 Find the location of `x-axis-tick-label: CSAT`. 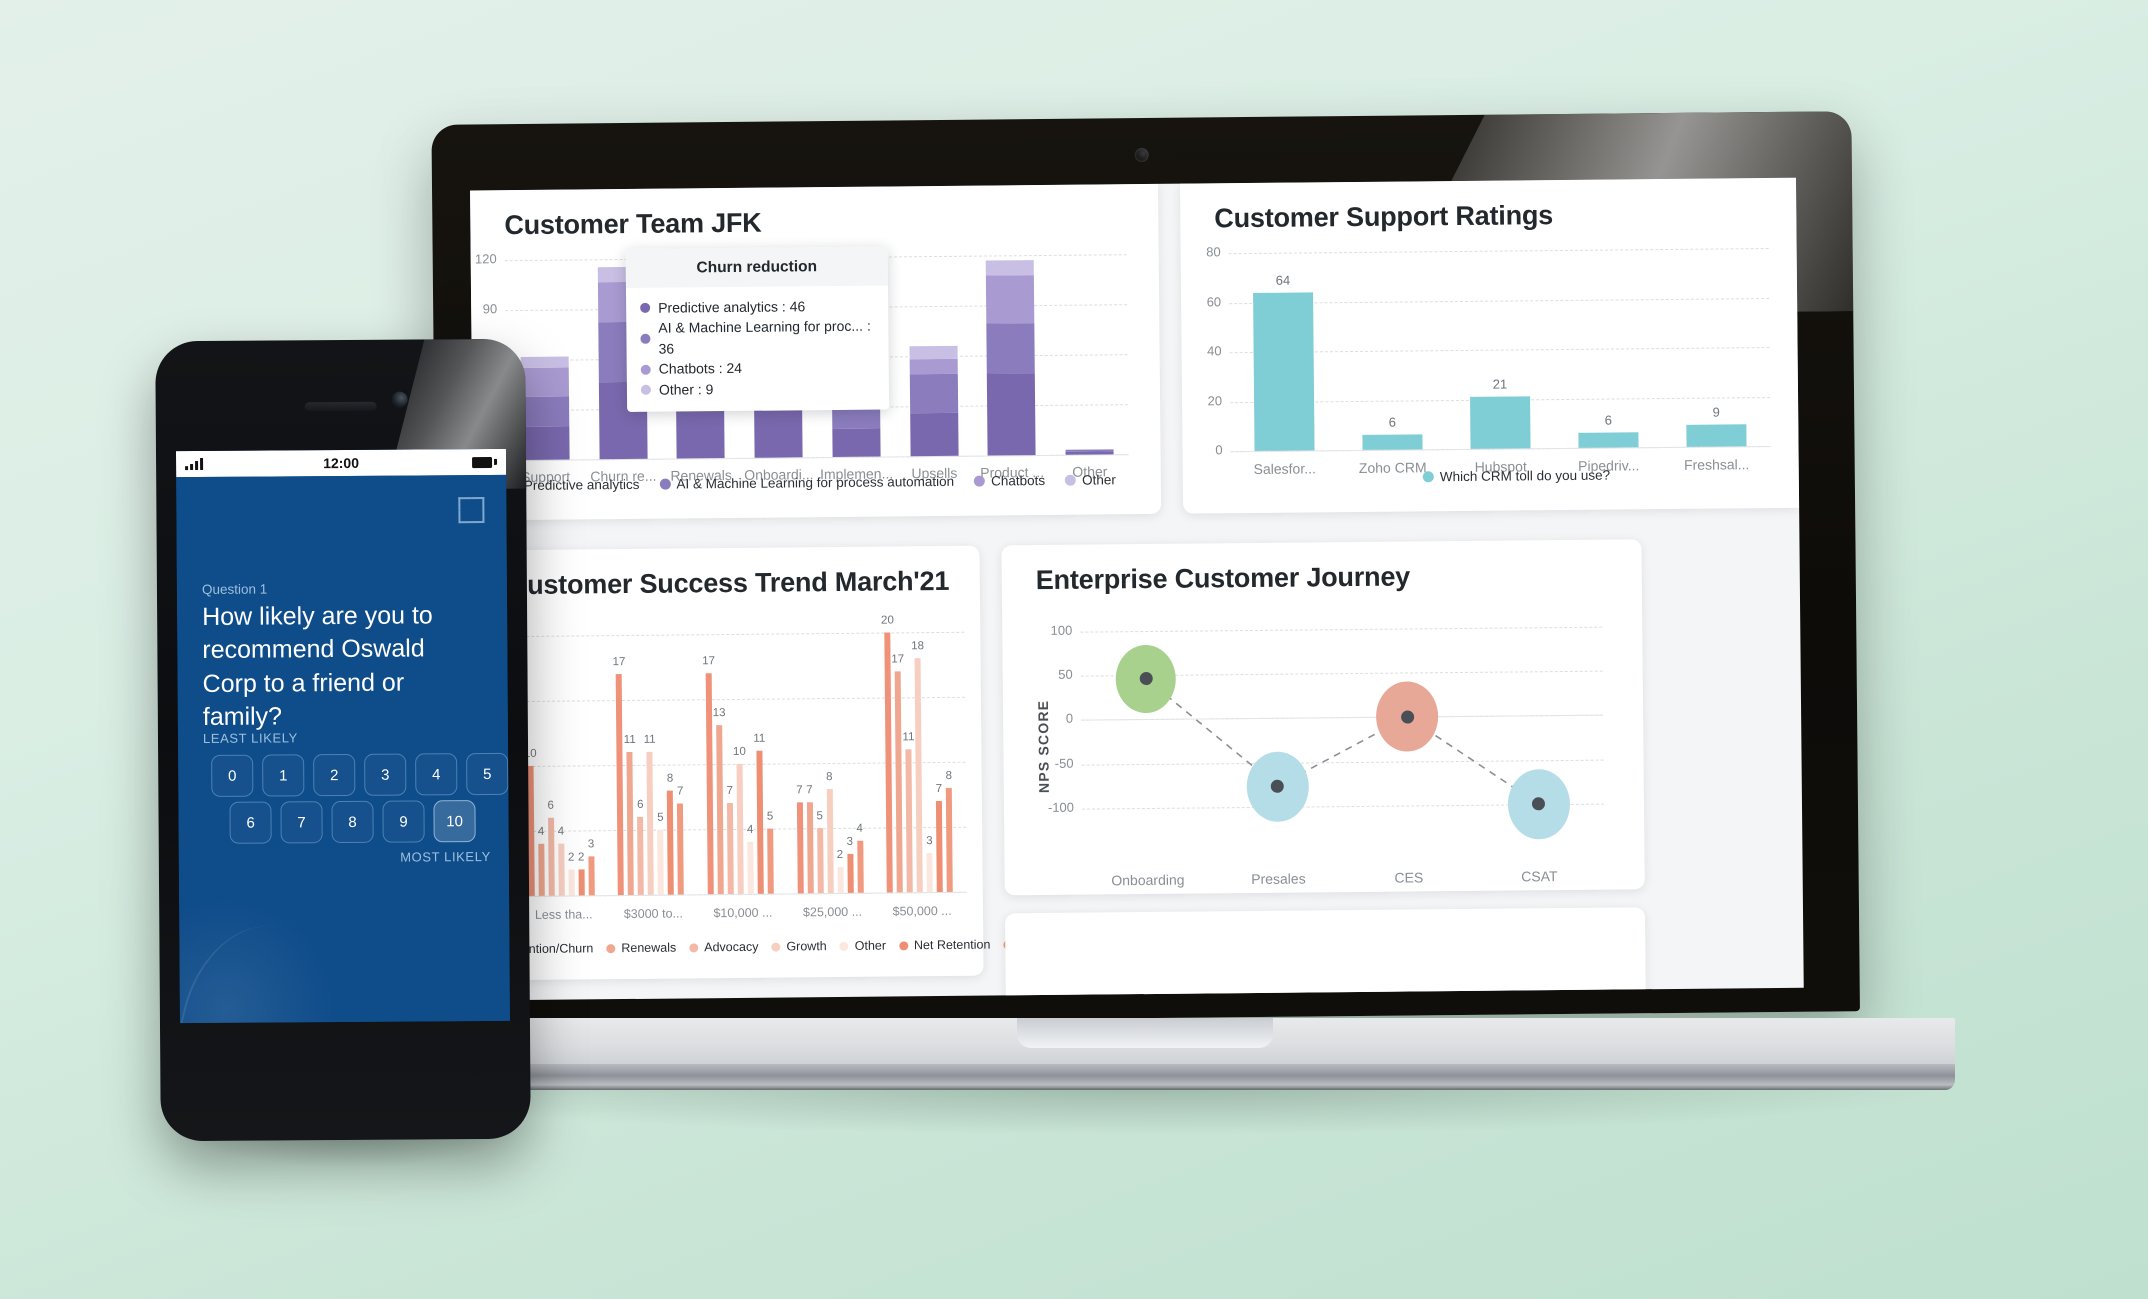

x-axis-tick-label: CSAT is located at coordinates (1539, 876).